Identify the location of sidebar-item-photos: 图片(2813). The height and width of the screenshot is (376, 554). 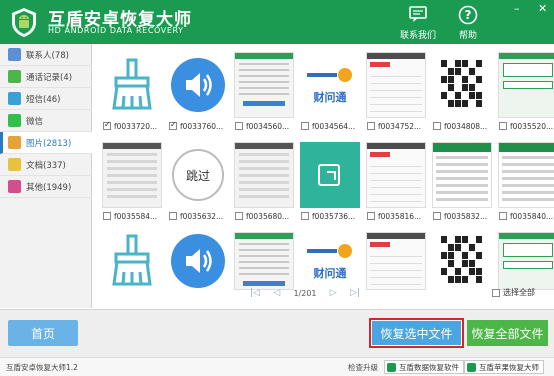
(46, 143).